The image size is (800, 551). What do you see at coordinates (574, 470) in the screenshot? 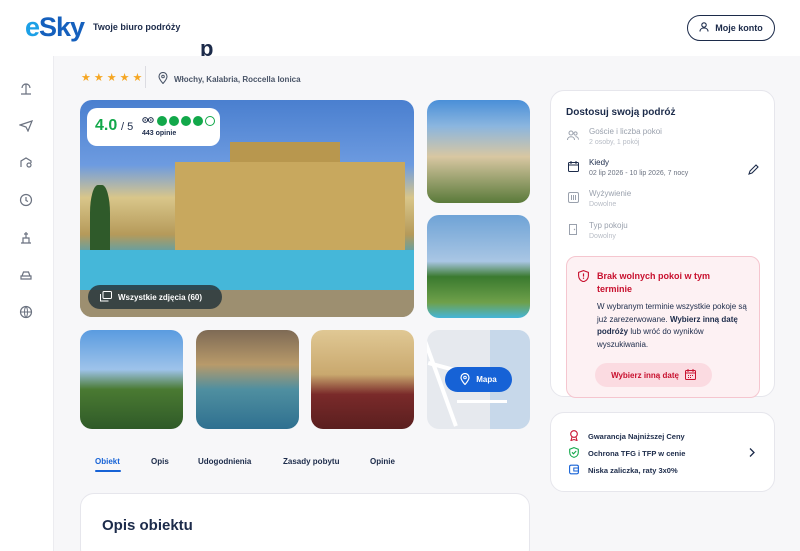
I see `wallet-icon` at bounding box center [574, 470].